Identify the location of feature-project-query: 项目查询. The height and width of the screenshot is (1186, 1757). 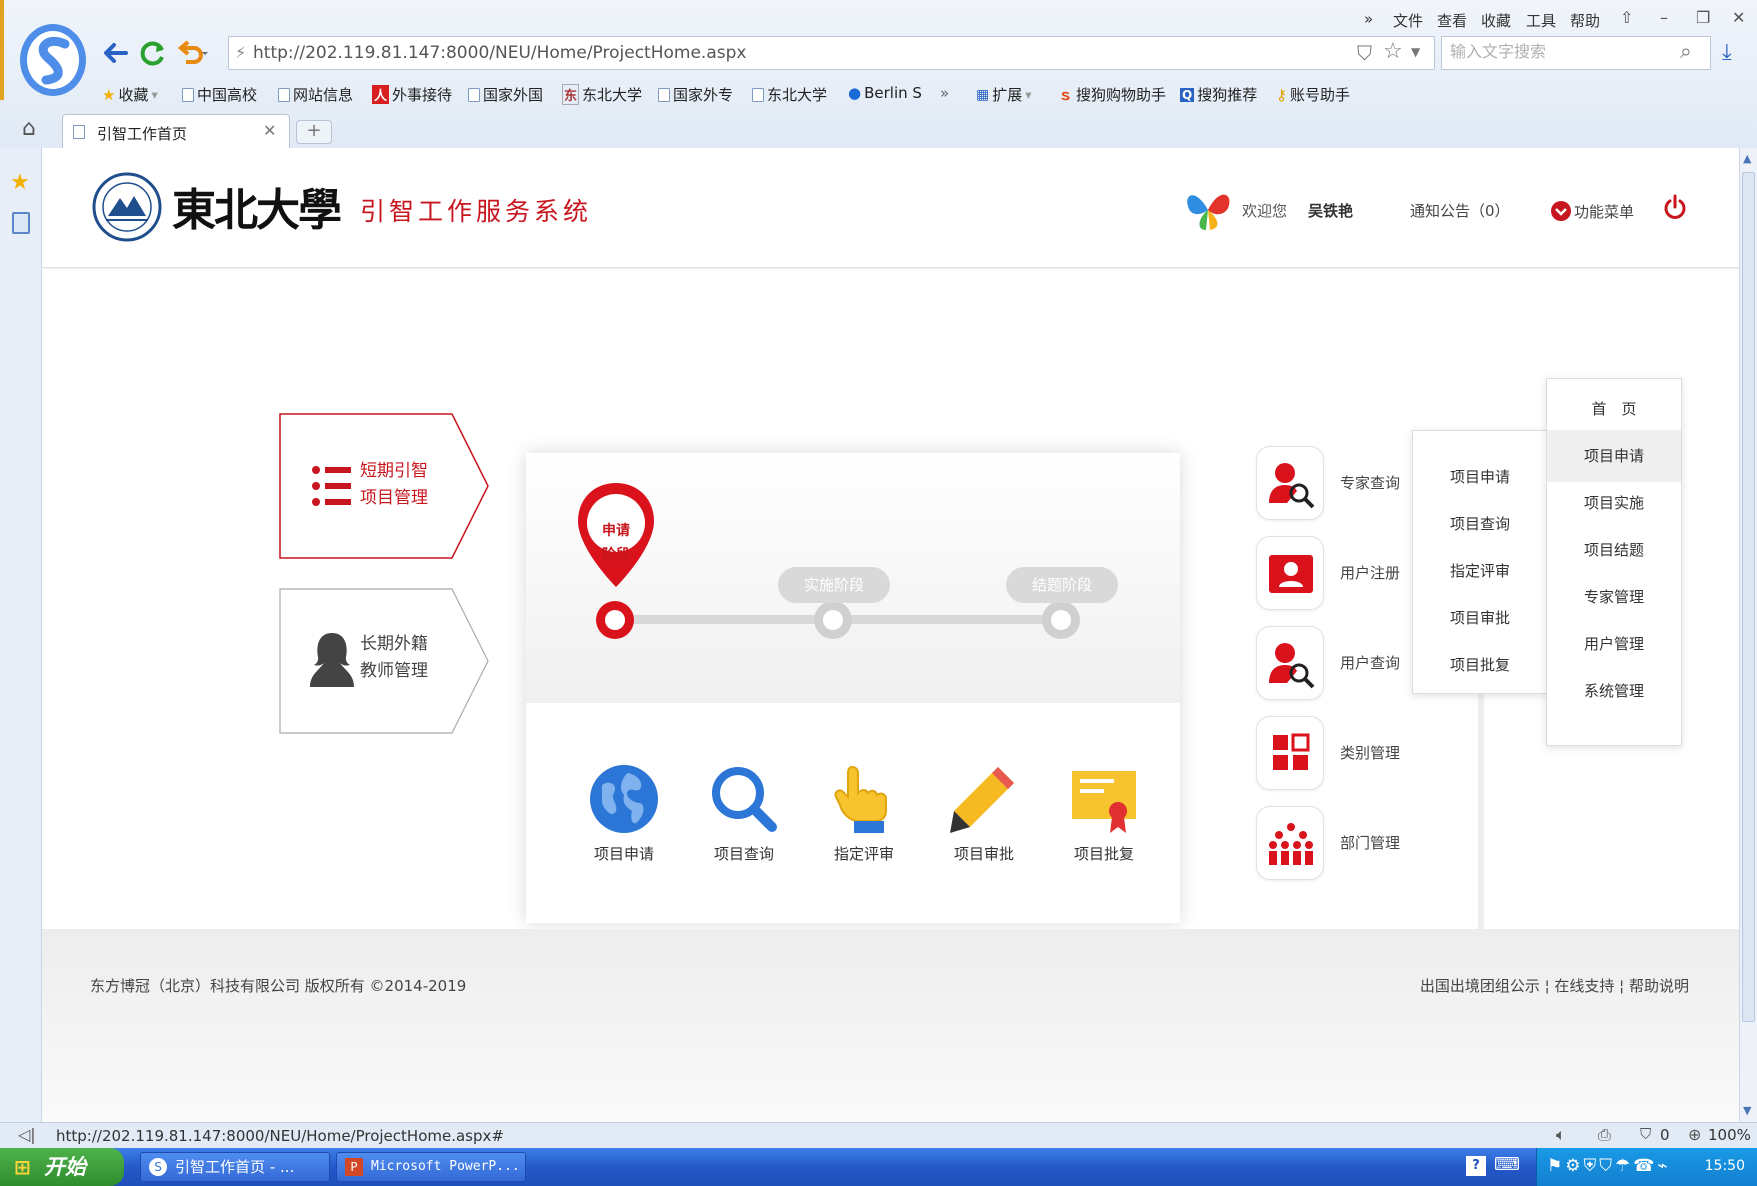
(744, 813).